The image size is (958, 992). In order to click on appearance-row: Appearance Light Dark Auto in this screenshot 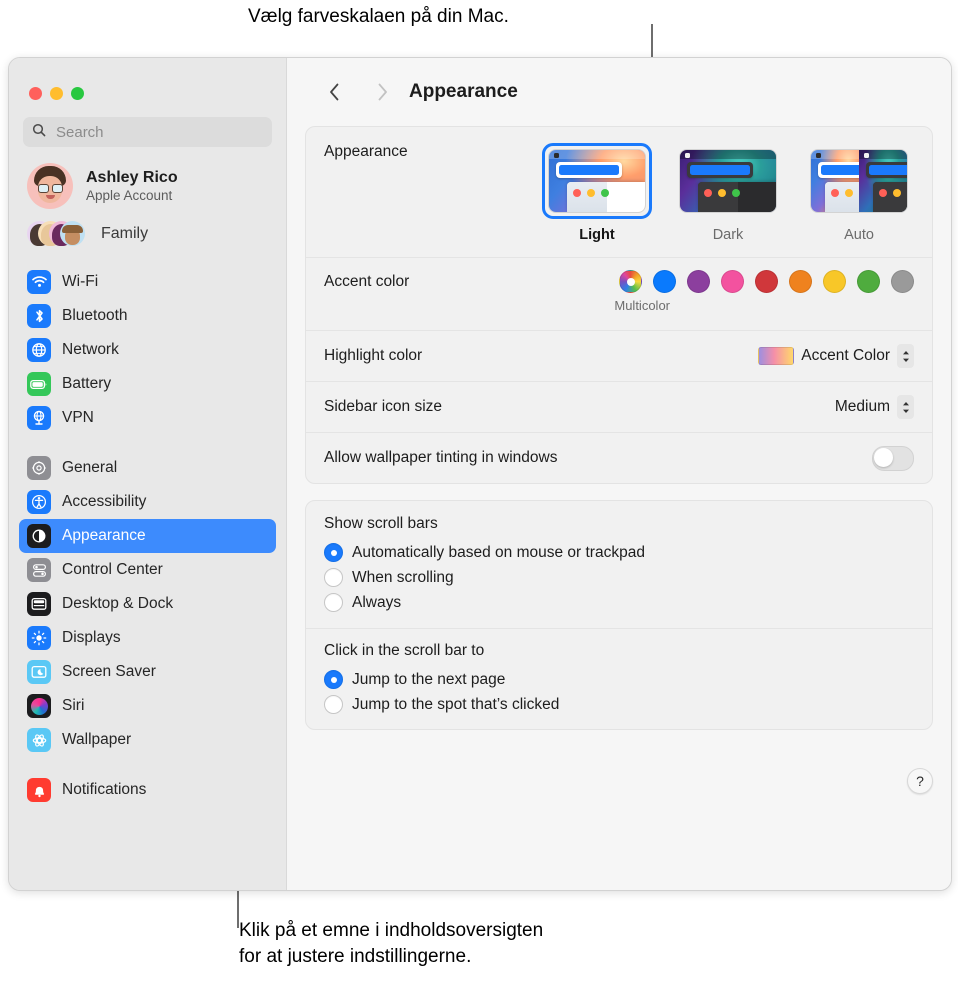, I will do `click(619, 192)`.